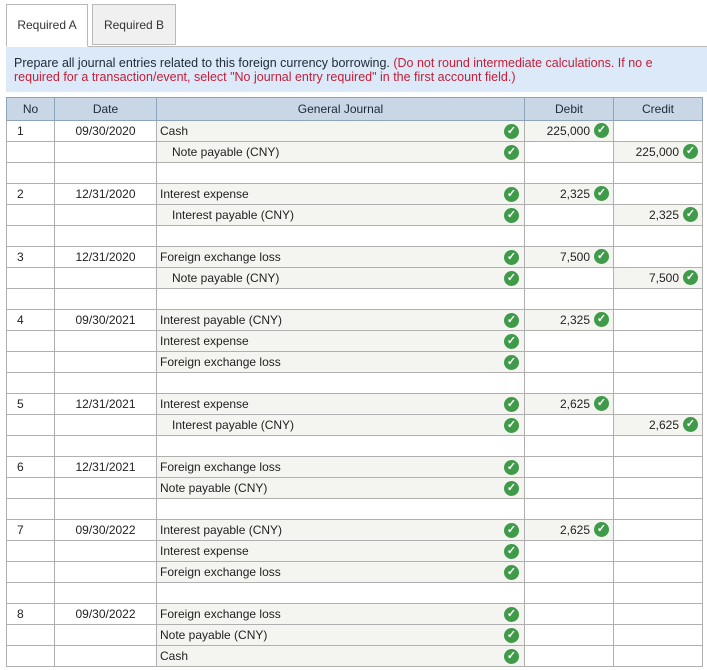  I want to click on header-date: Date, so click(105, 109).